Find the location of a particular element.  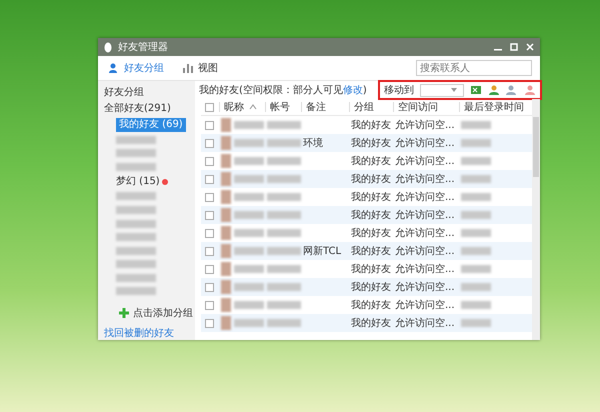

column-header: 空间访问 is located at coordinates (418, 107).